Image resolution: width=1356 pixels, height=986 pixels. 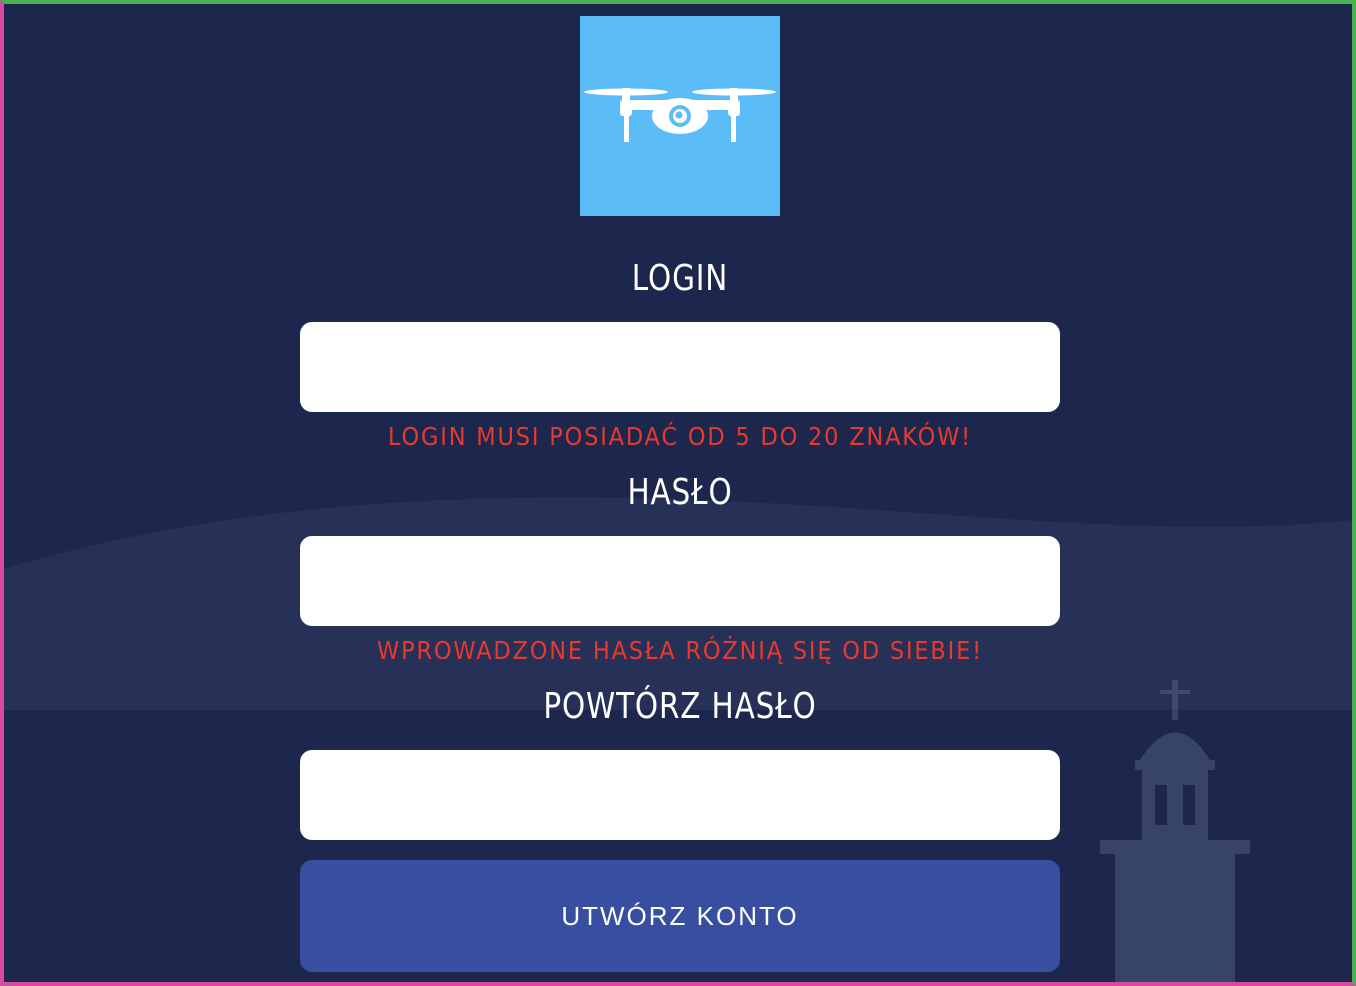 What do you see at coordinates (680, 492) in the screenshot?
I see `password-label: HASŁO` at bounding box center [680, 492].